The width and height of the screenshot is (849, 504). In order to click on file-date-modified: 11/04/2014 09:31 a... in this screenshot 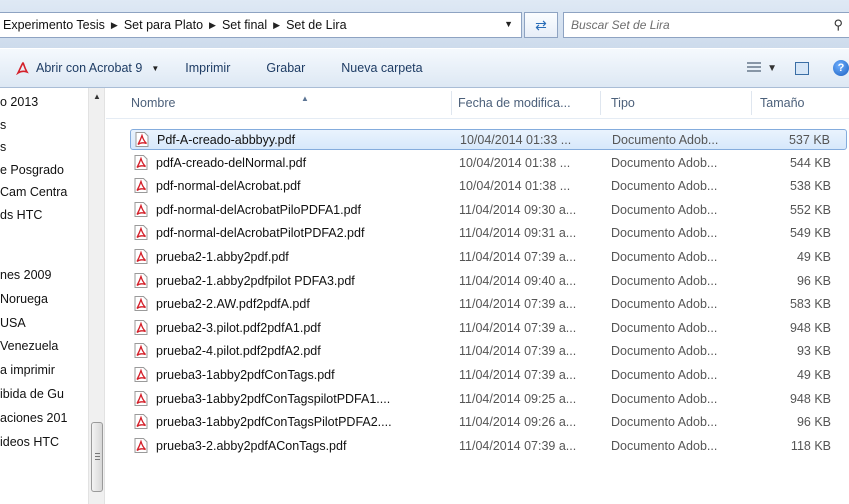, I will do `click(518, 233)`.